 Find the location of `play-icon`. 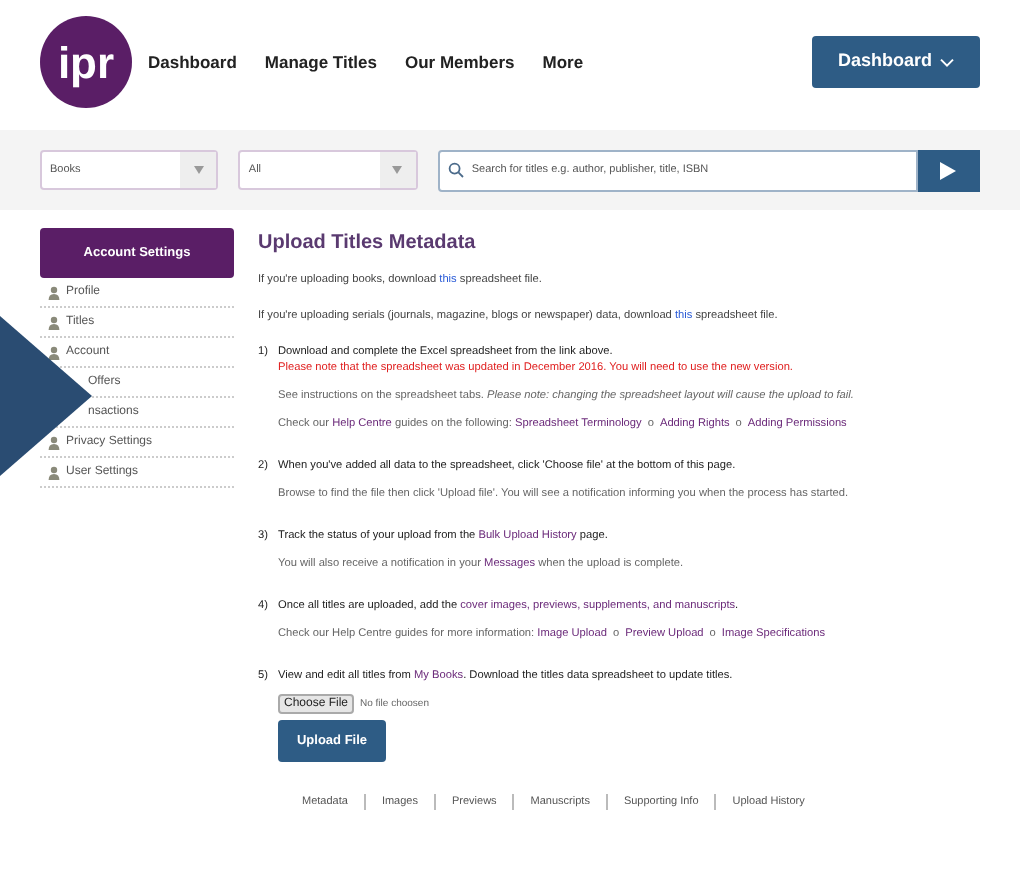

play-icon is located at coordinates (948, 170).